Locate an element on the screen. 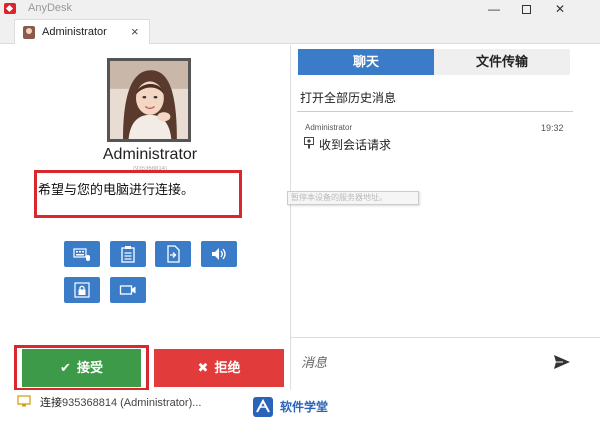 The height and width of the screenshot is (421, 600). status-bar: 连接935368814 (Administrator)... 软件学堂 is located at coordinates (300, 405).